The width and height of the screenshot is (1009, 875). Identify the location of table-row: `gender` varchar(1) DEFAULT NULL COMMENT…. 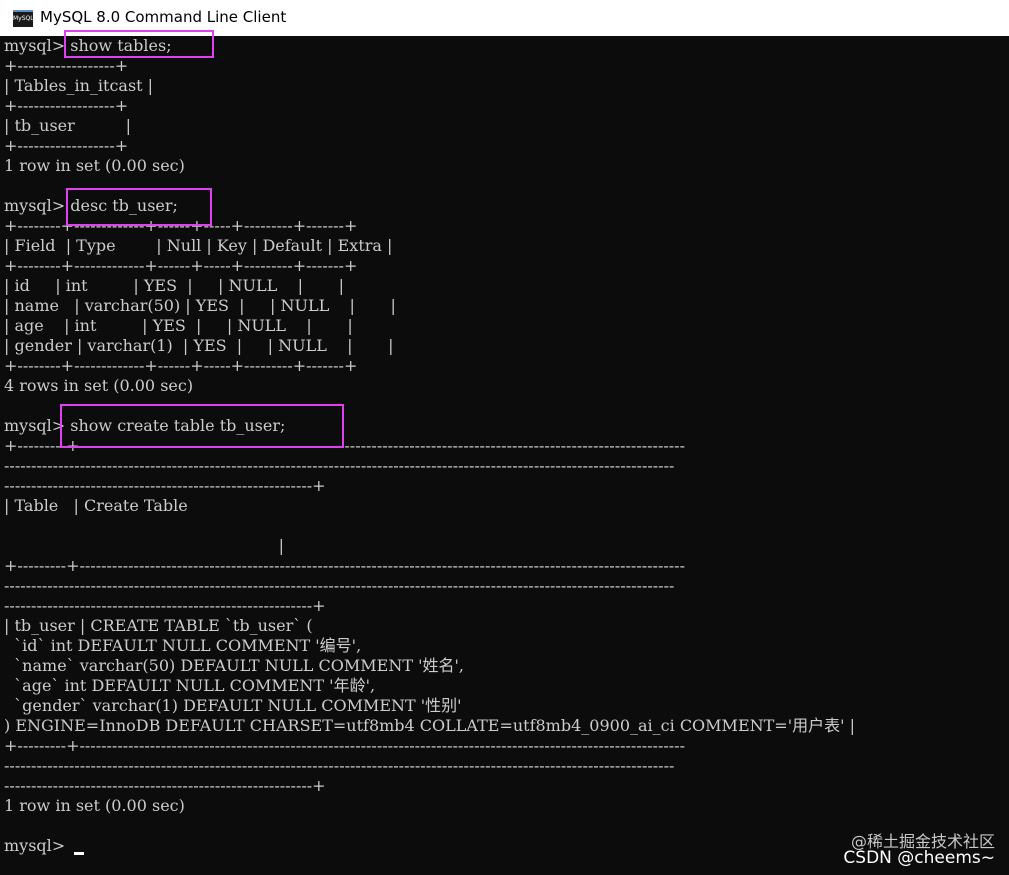
(233, 705).